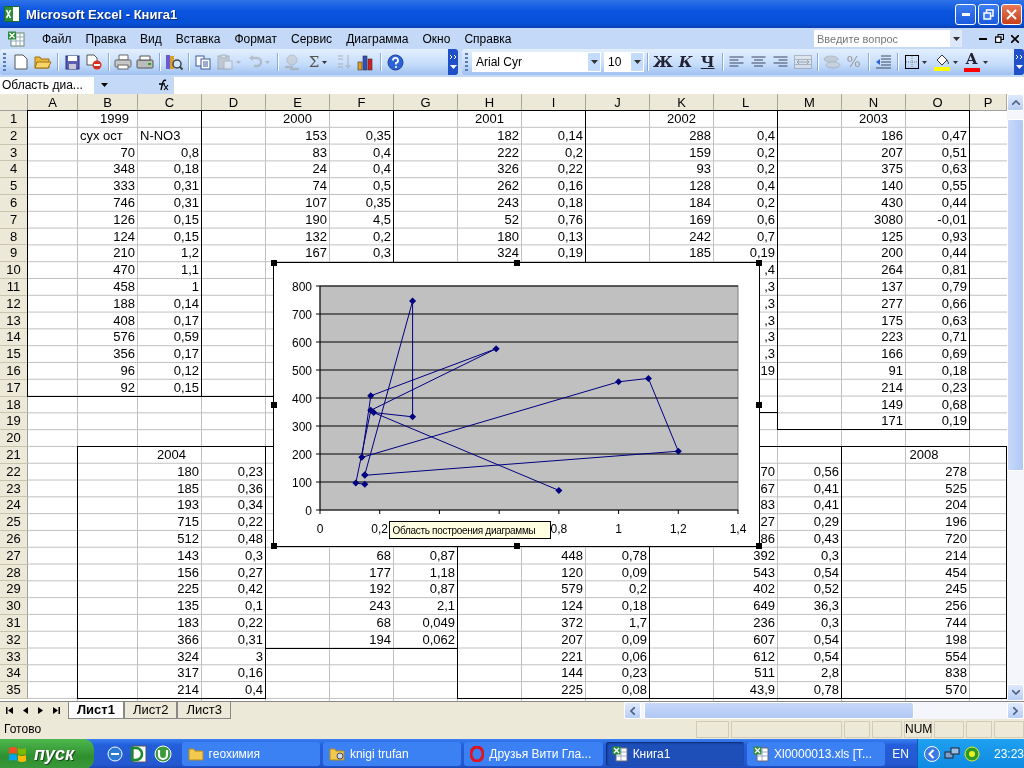 The height and width of the screenshot is (768, 1024). What do you see at coordinates (954, 371) in the screenshot?
I see `sheet-cell: 0,18` at bounding box center [954, 371].